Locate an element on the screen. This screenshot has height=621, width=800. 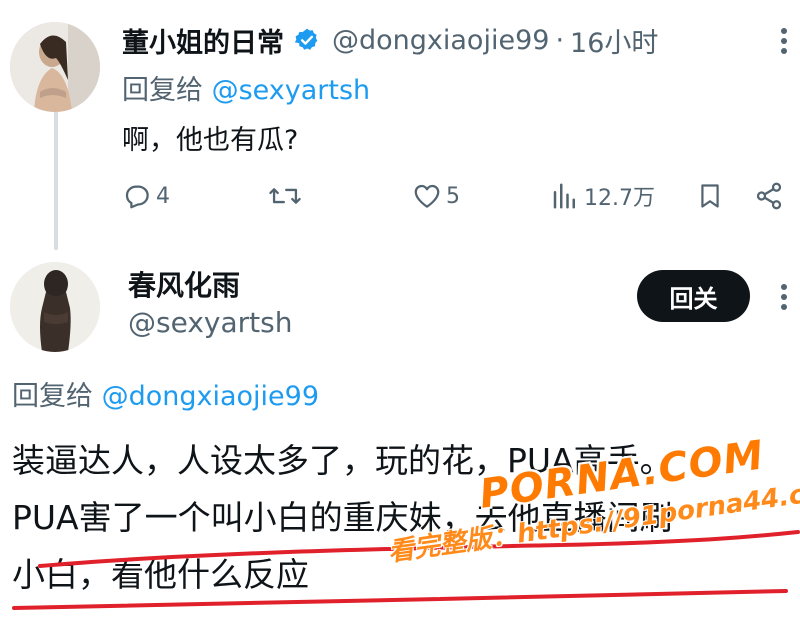
retweet-icon is located at coordinates (285, 196).